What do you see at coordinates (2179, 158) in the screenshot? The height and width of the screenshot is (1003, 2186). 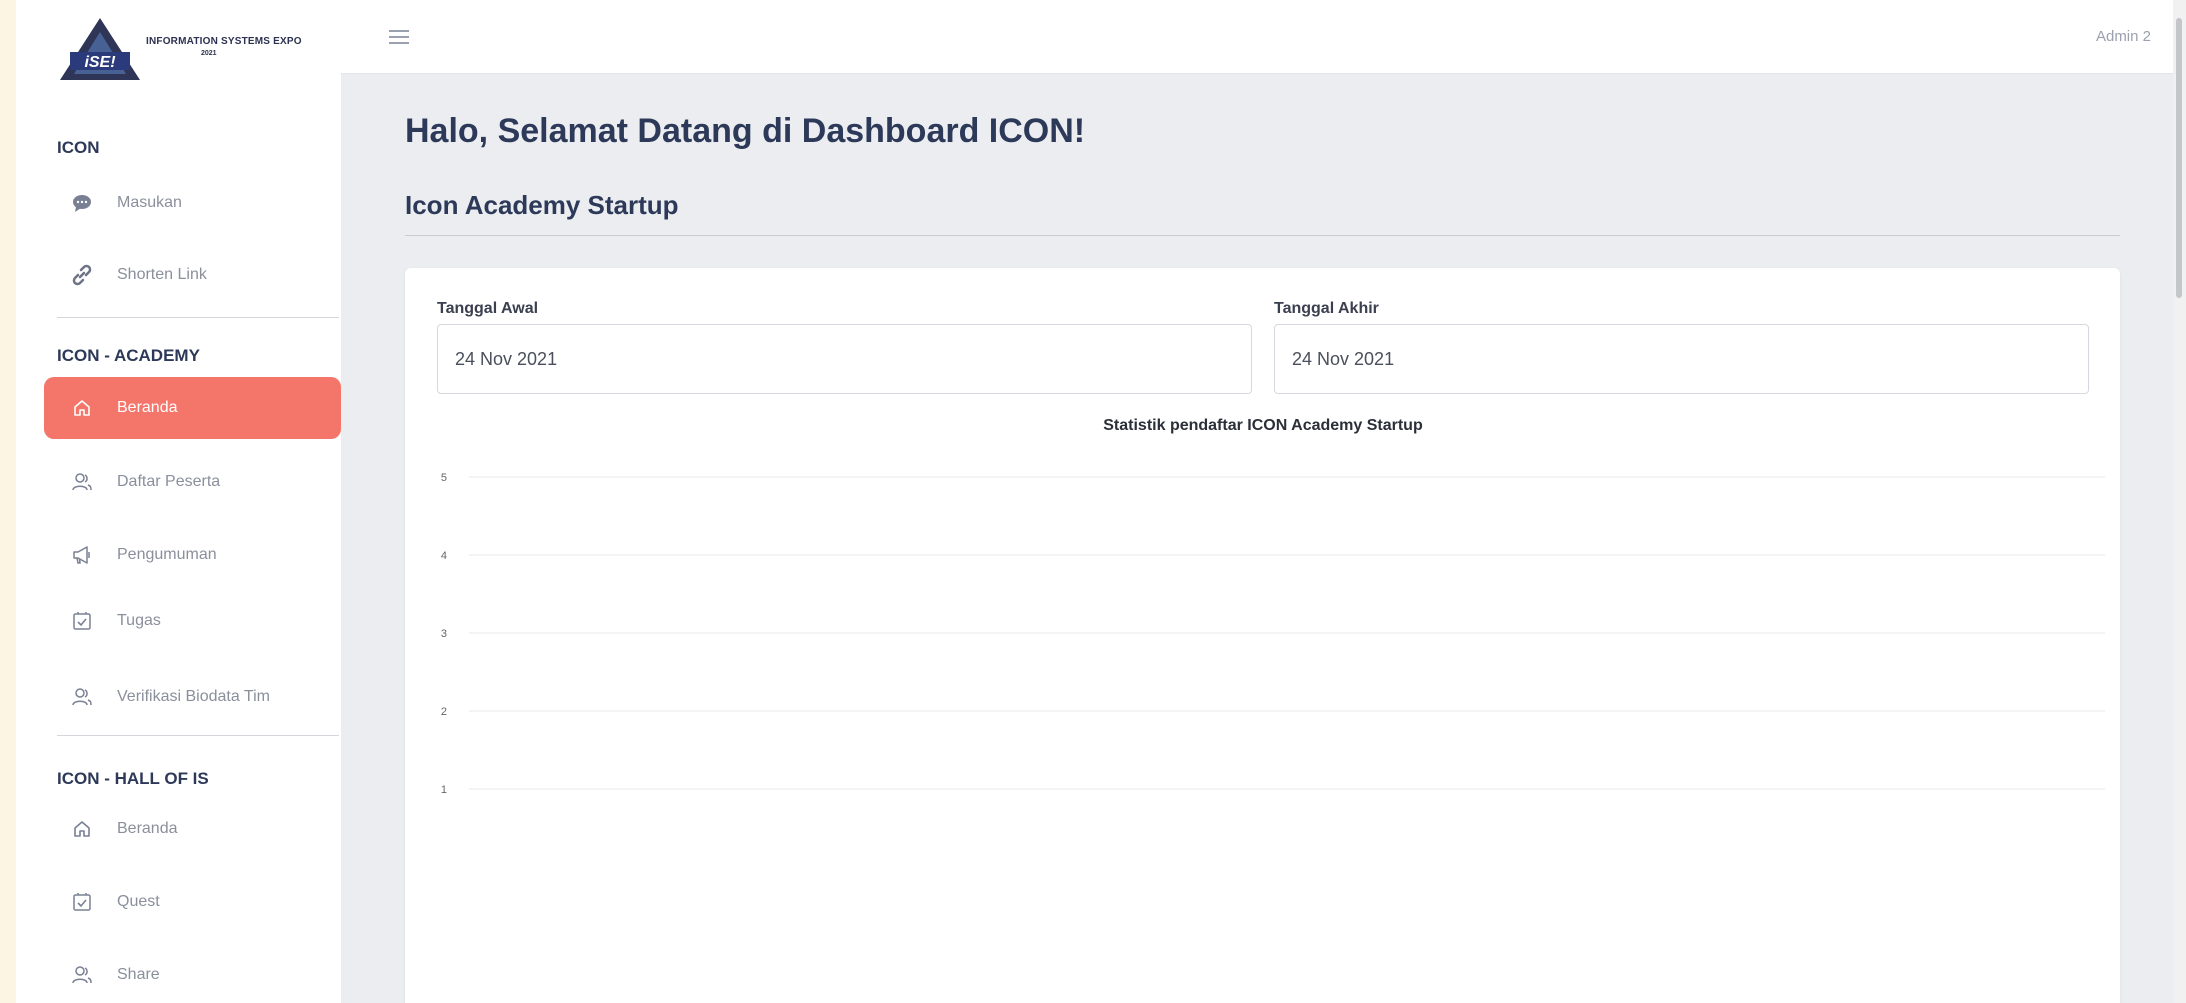 I see `scrollbar-thumb` at bounding box center [2179, 158].